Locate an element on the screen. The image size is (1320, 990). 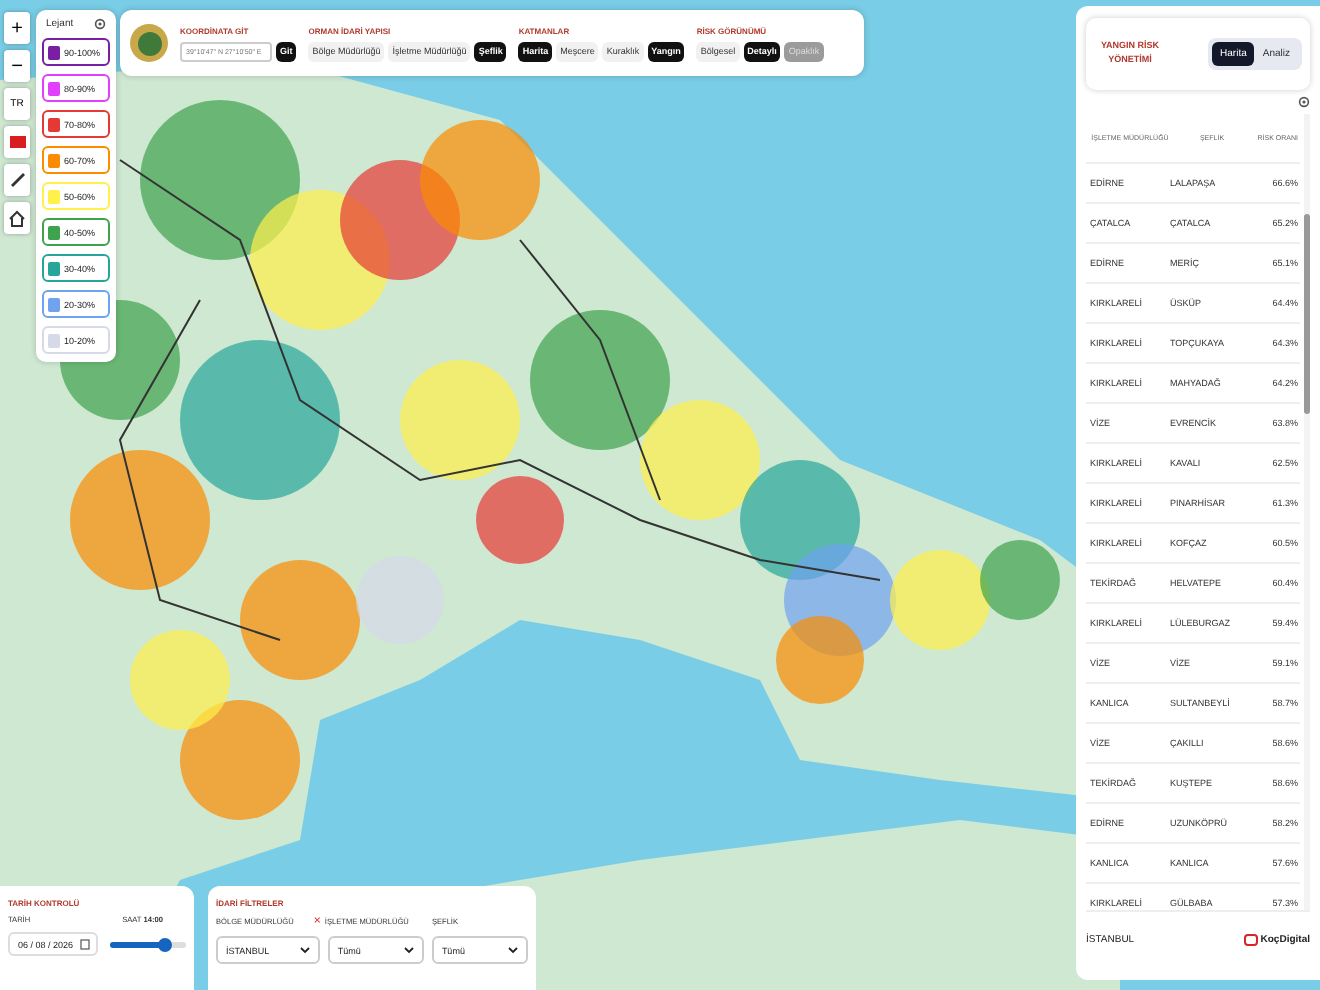
flag-icon is located at coordinates (17, 142).